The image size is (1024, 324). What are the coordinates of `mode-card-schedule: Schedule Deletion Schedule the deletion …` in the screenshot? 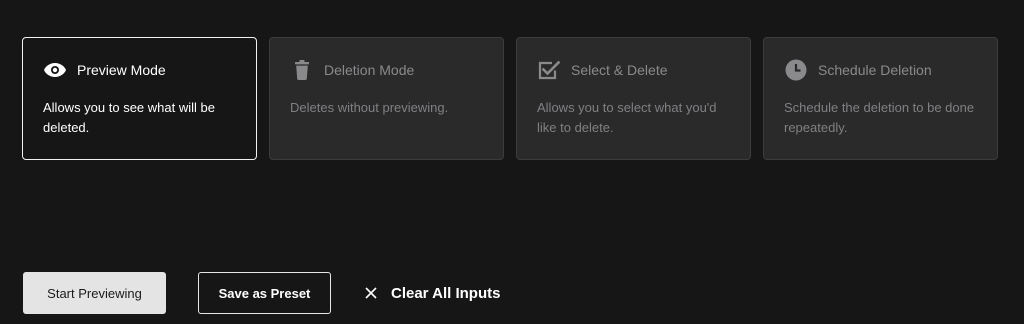 It's located at (880, 98).